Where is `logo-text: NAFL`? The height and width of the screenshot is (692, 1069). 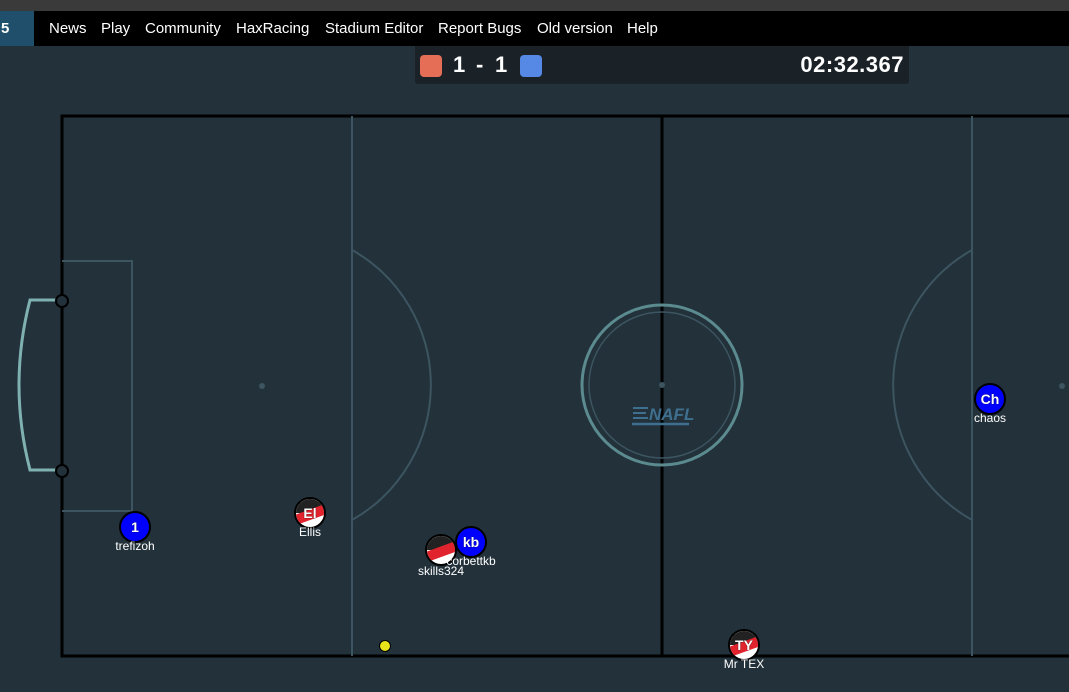 logo-text: NAFL is located at coordinates (671, 414).